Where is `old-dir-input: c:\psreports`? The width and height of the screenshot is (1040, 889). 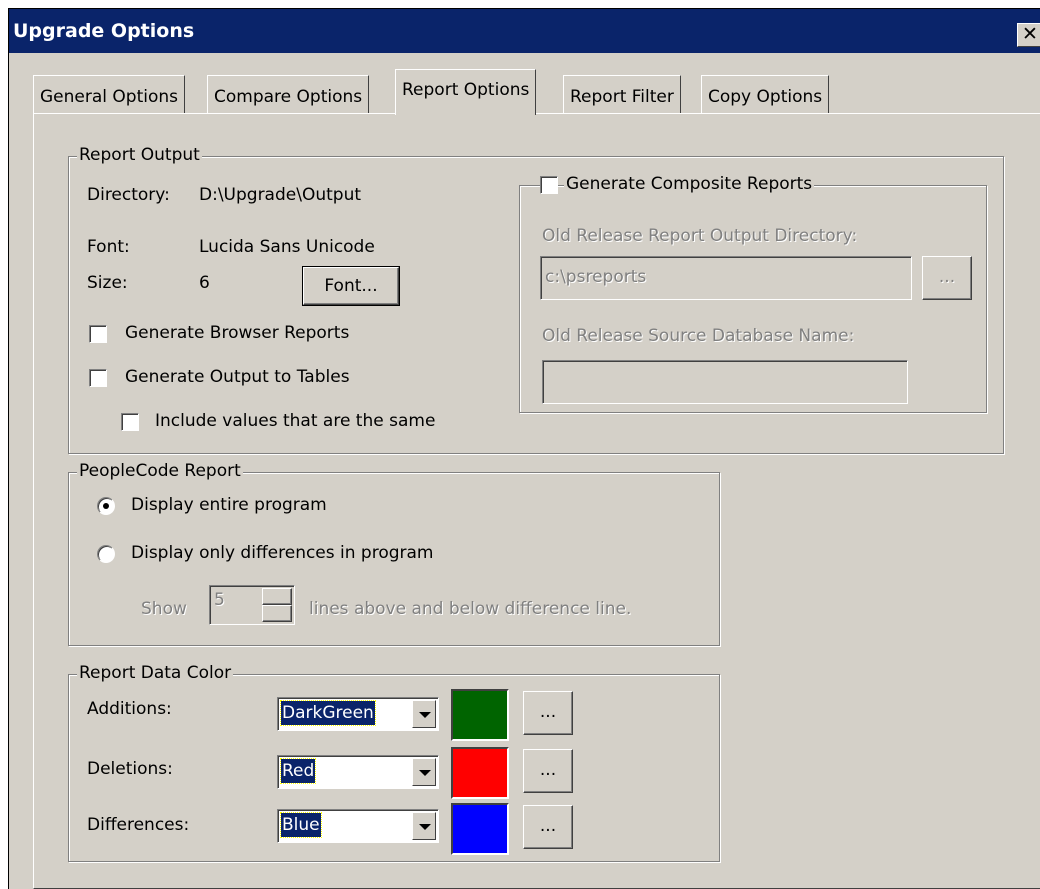 old-dir-input: c:\psreports is located at coordinates (726, 278).